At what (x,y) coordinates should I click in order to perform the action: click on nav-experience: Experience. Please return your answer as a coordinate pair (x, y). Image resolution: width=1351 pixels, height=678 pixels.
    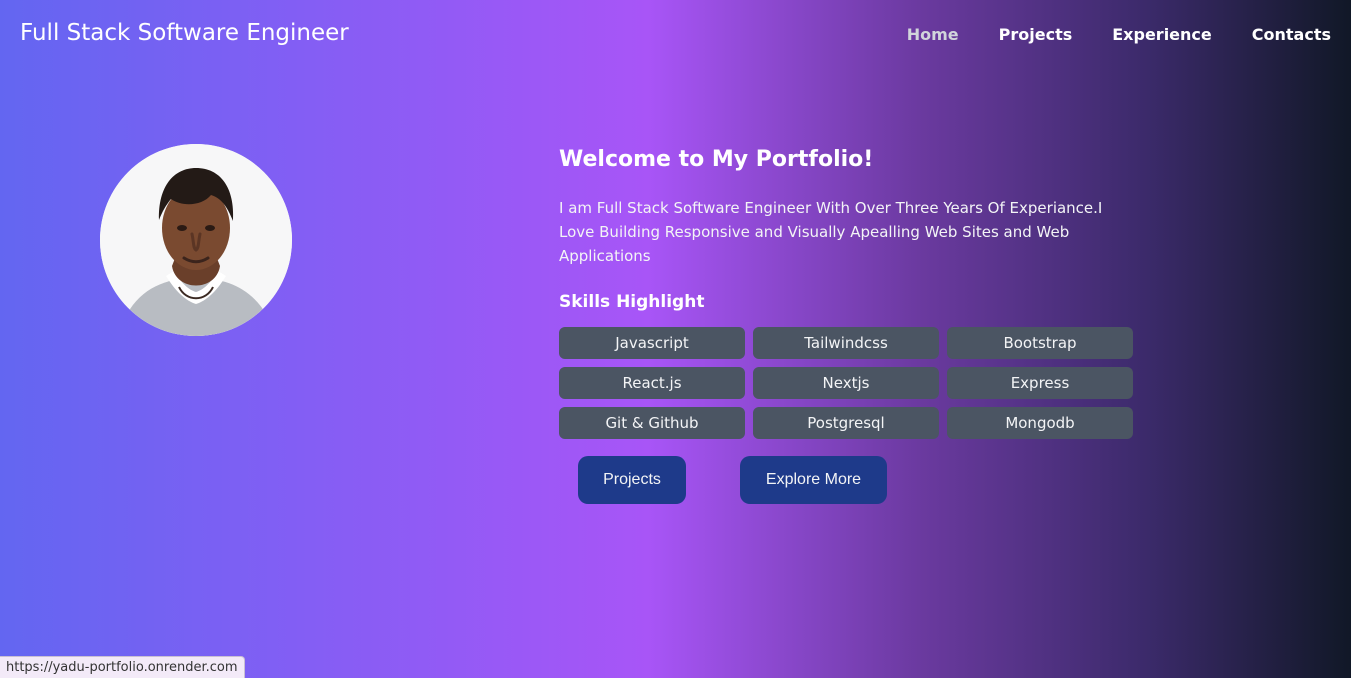
    Looking at the image, I should click on (1162, 34).